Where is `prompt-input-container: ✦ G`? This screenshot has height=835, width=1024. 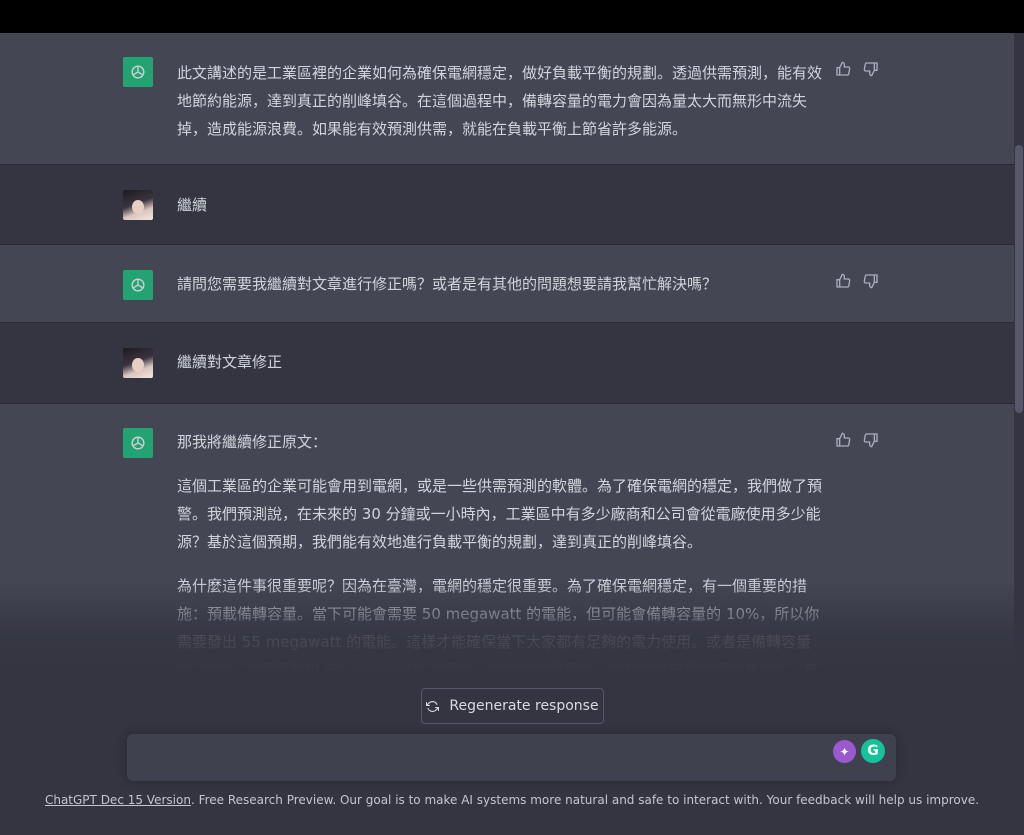 prompt-input-container: ✦ G is located at coordinates (511, 757).